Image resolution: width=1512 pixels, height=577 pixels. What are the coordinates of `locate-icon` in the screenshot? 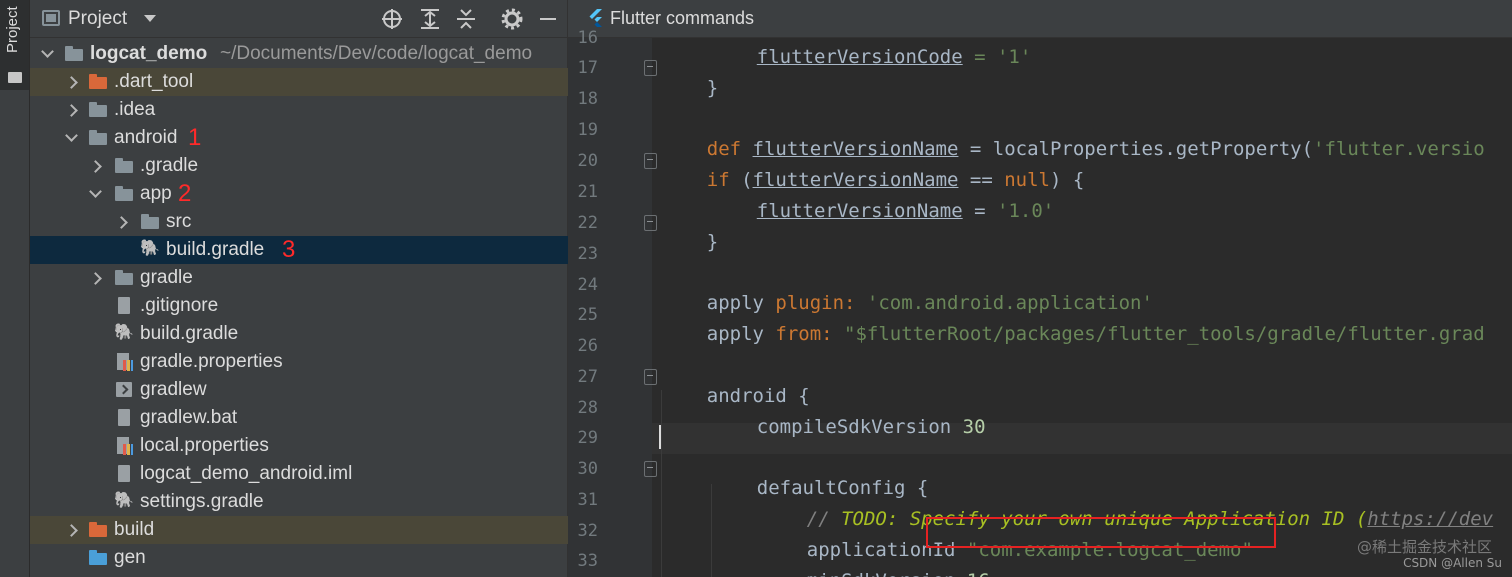 It's located at (392, 19).